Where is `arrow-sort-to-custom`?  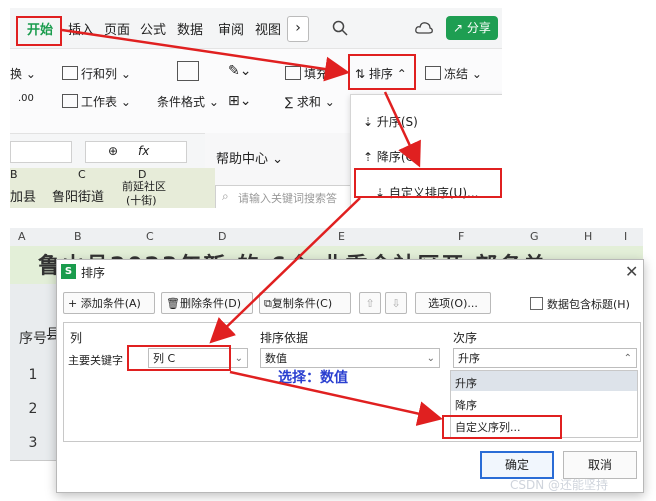
arrow-sort-to-custom is located at coordinates (402, 129).